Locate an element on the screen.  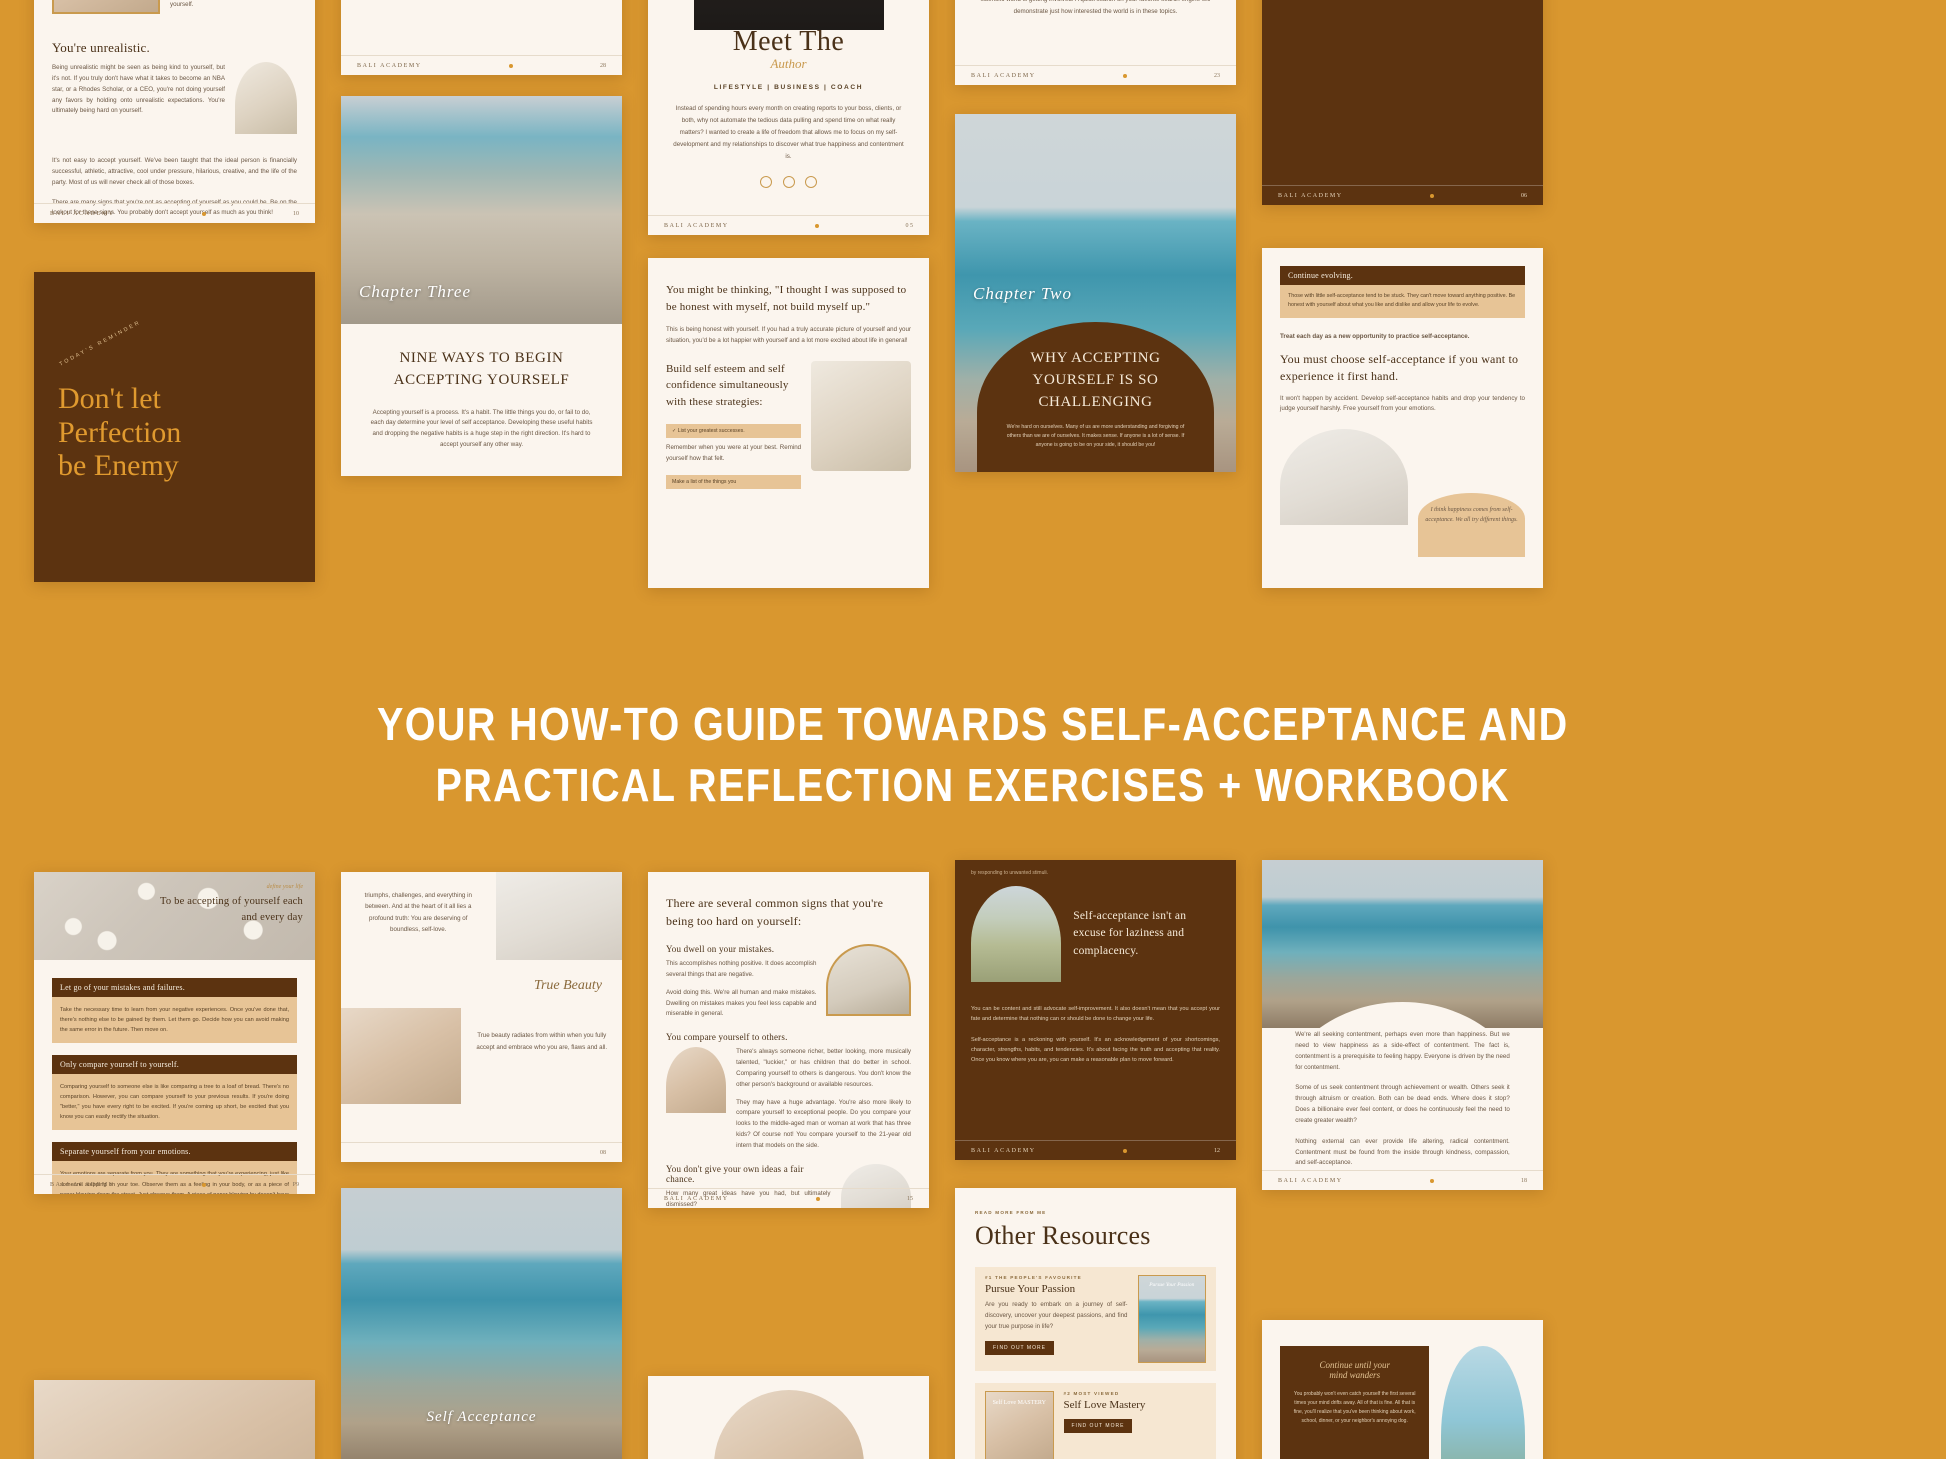
checklist-item-1: ✓ List your greatest successes. is located at coordinates (734, 431).